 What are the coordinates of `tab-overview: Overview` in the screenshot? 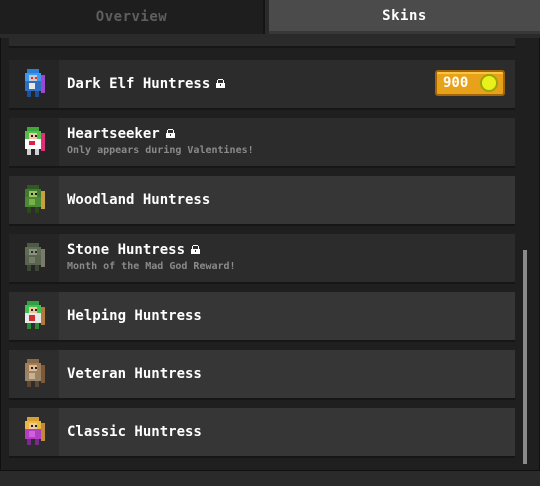 It's located at (132, 17).